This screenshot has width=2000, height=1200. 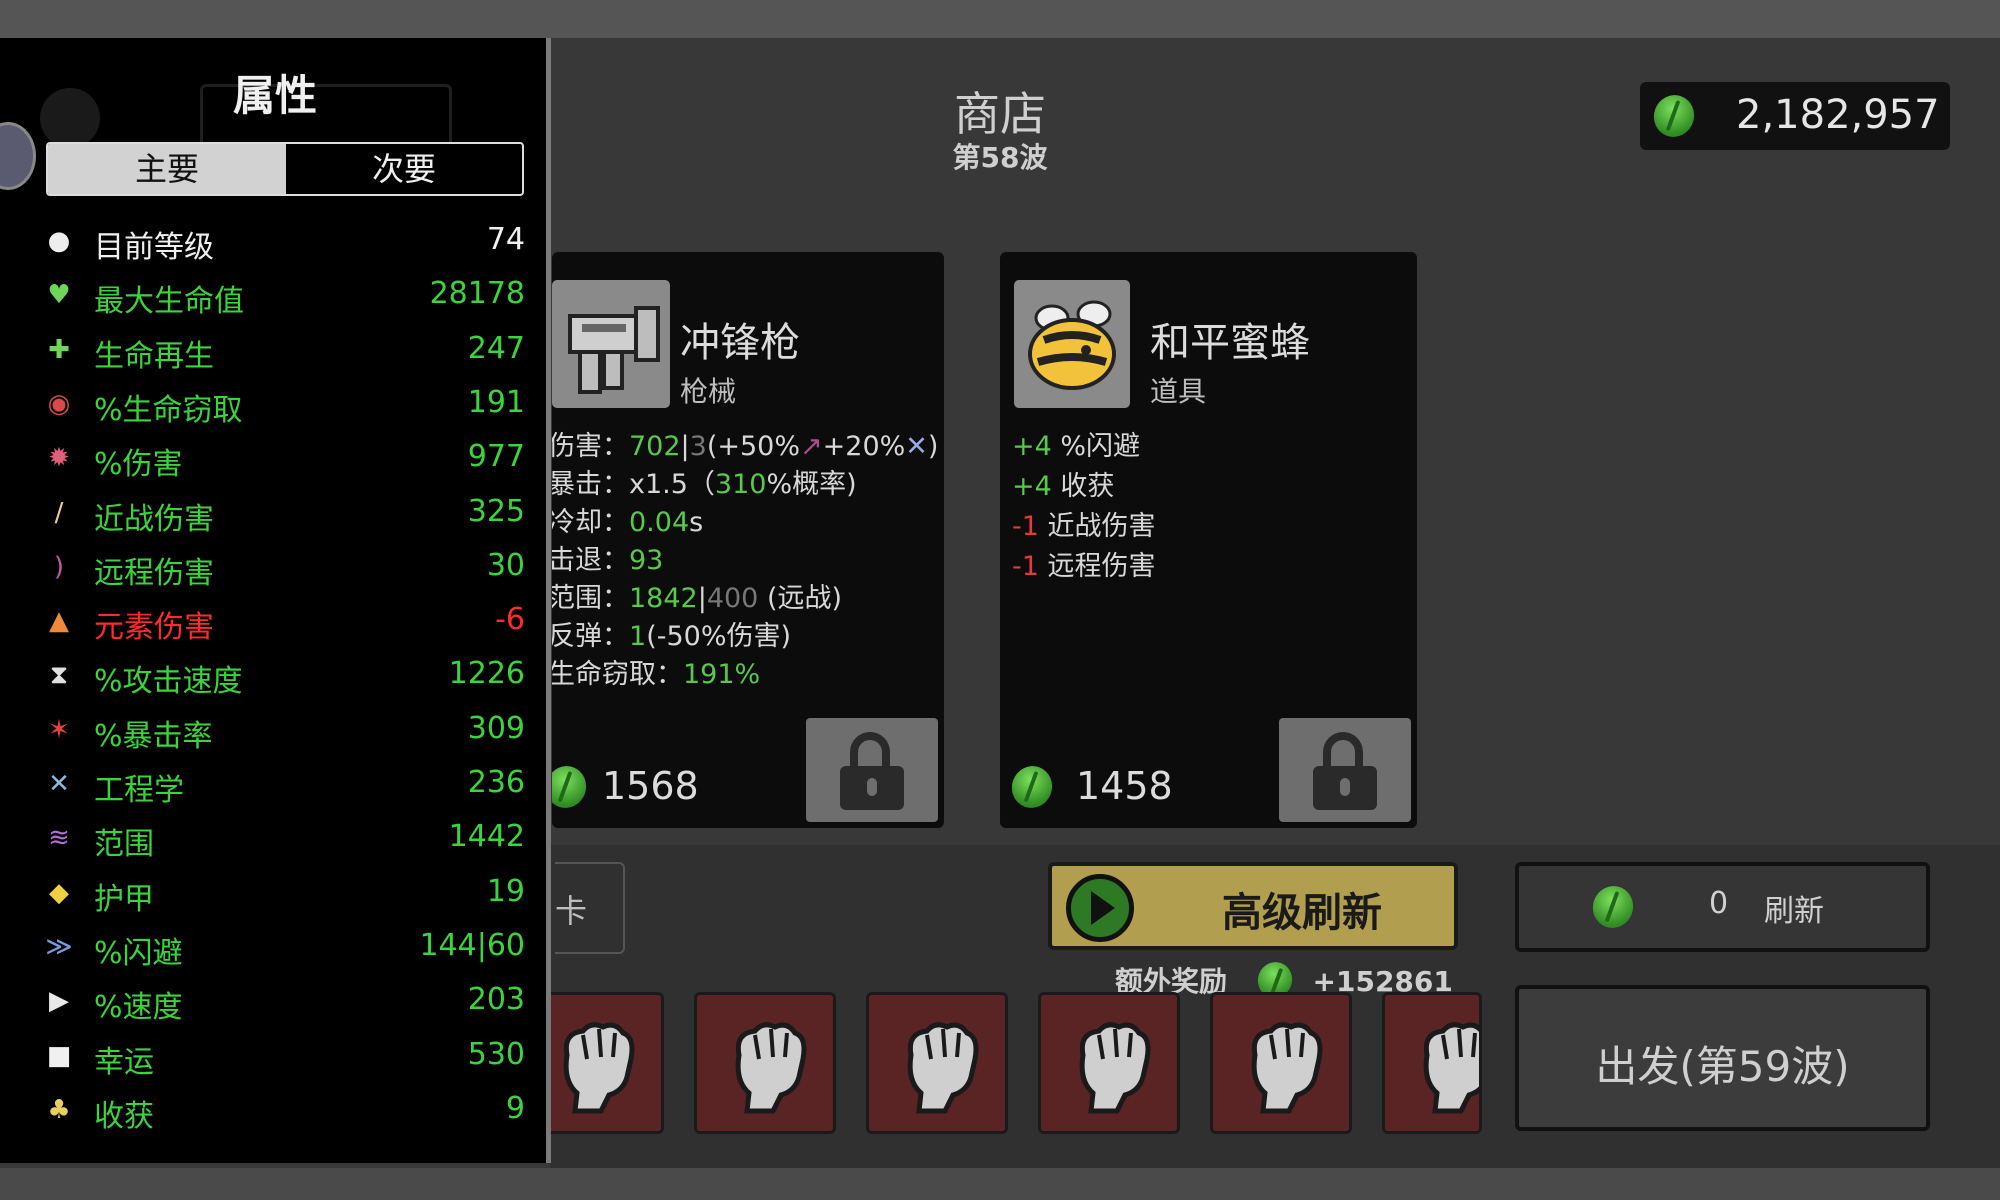 What do you see at coordinates (496, 511) in the screenshot?
I see `stat-value: 325` at bounding box center [496, 511].